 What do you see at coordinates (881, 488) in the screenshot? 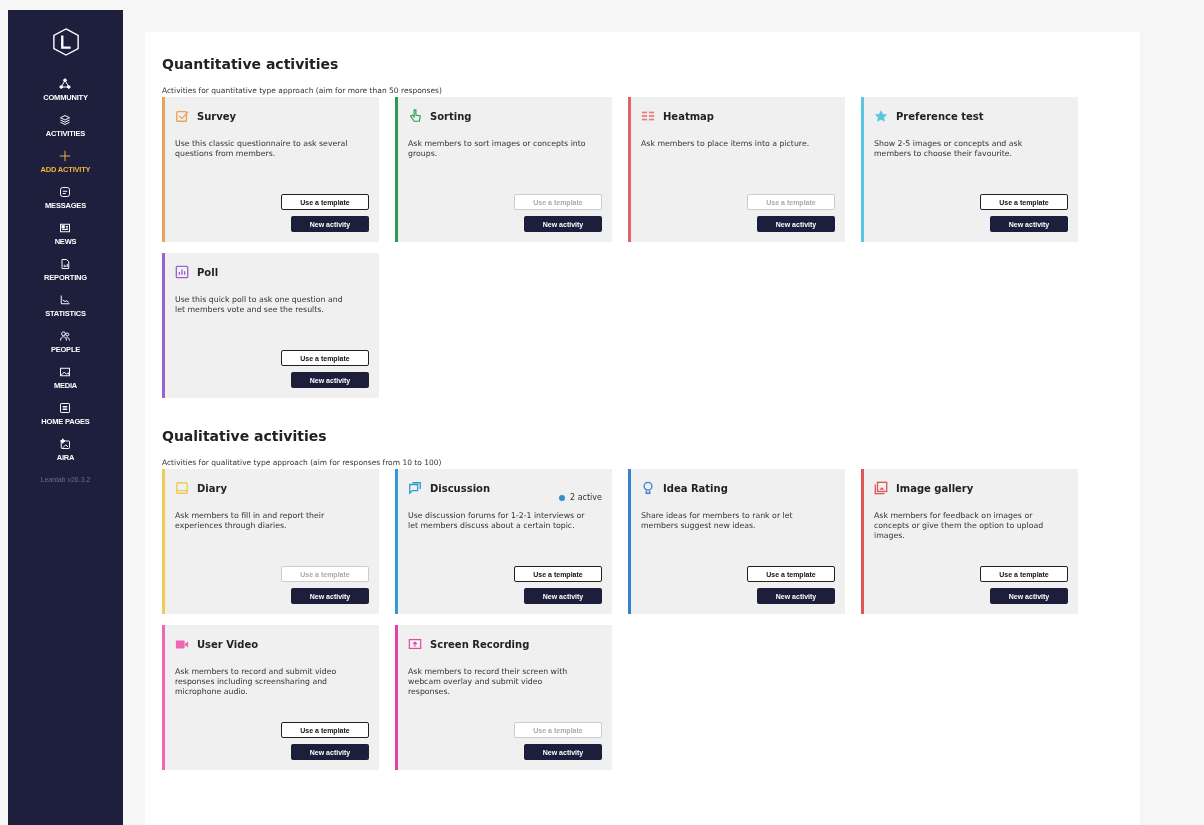
I see `image-stack-icon` at bounding box center [881, 488].